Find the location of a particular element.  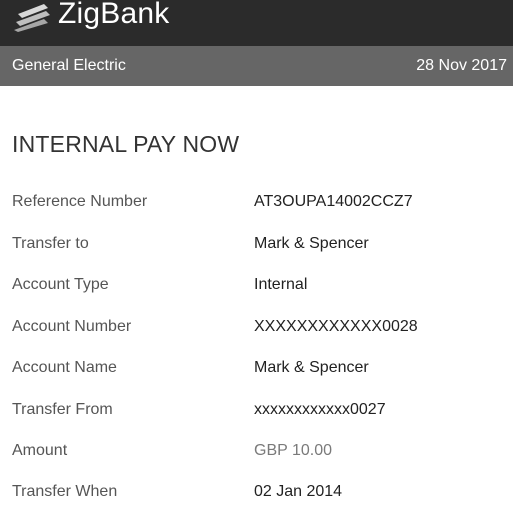

detail-value: Internal is located at coordinates (281, 284).